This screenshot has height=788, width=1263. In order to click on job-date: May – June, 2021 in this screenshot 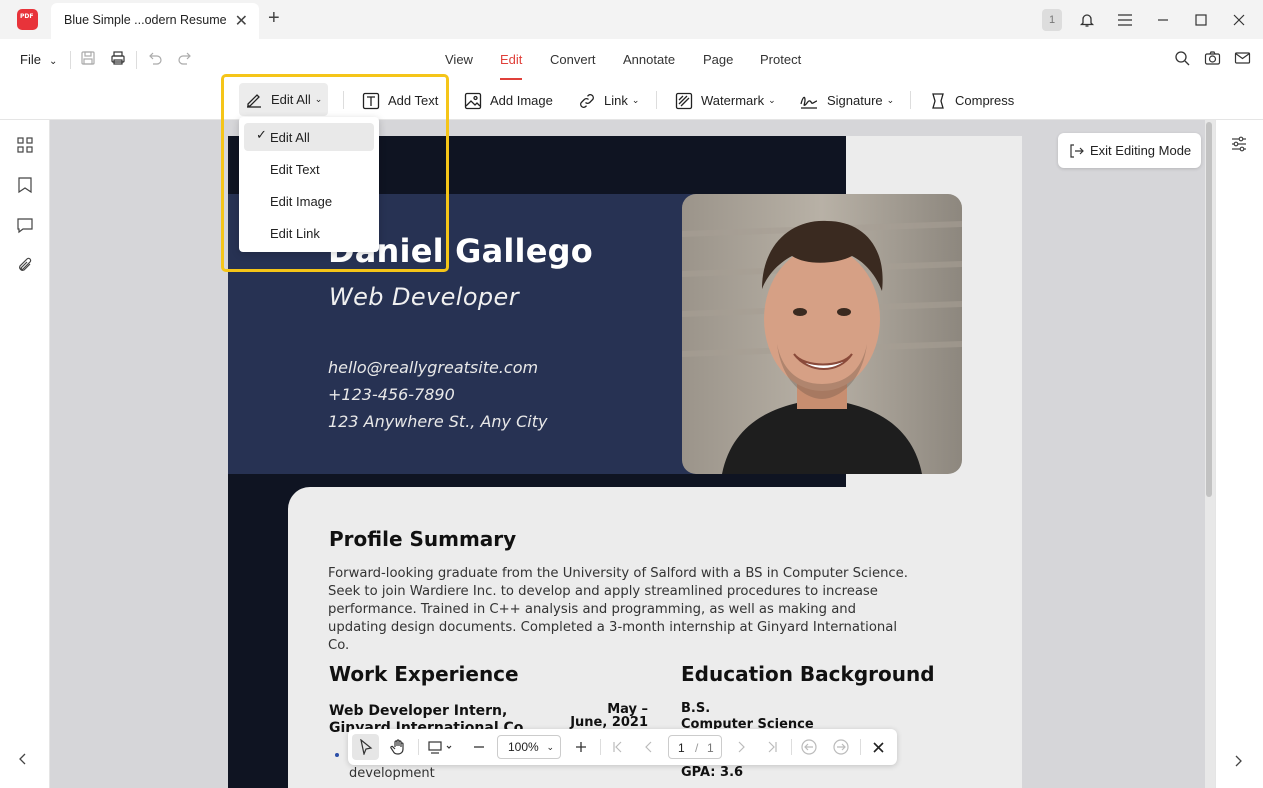, I will do `click(608, 716)`.